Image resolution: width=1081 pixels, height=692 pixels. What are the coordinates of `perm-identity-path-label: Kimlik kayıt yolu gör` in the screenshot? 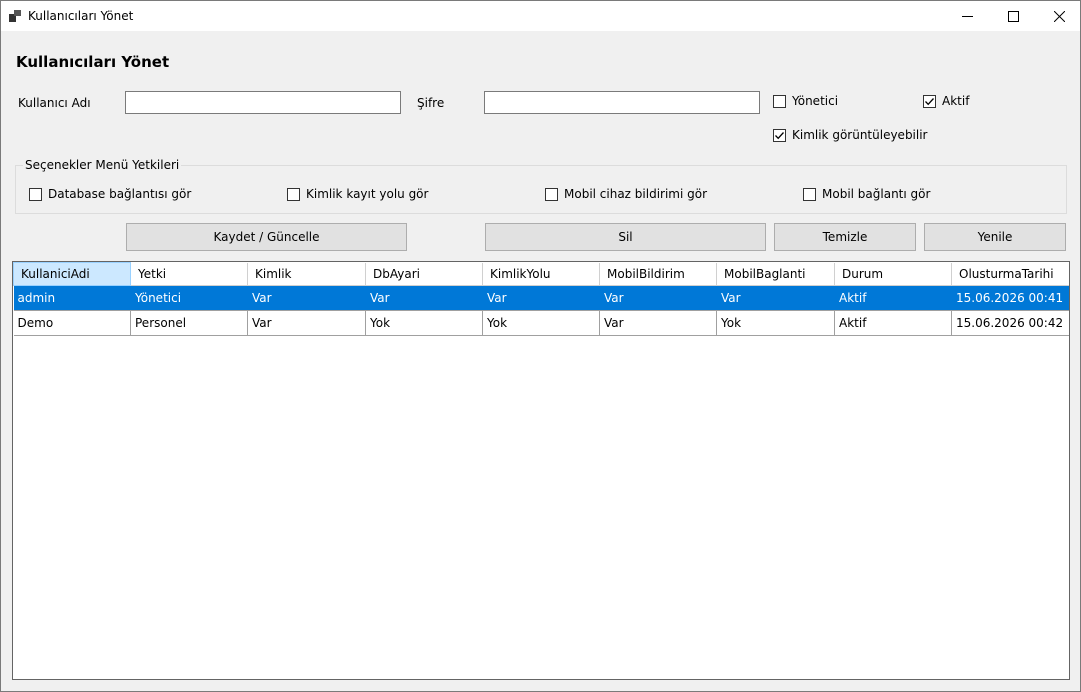 It's located at (367, 194).